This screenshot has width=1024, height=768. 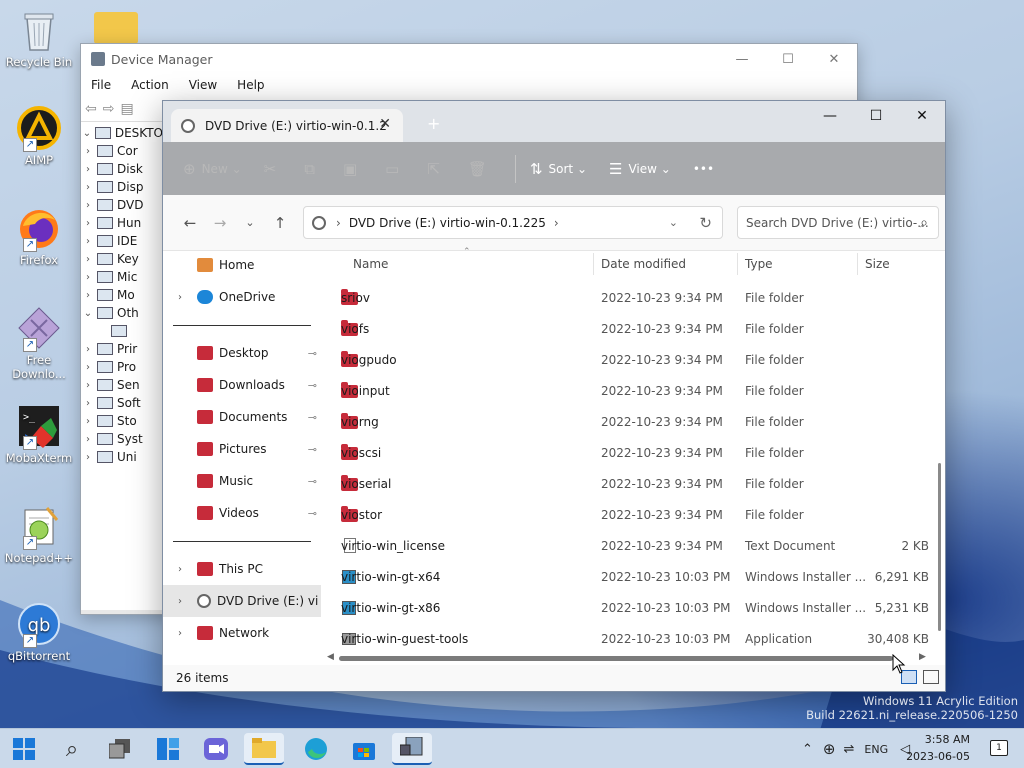 I want to click on language-indicator: ENG, so click(x=876, y=749).